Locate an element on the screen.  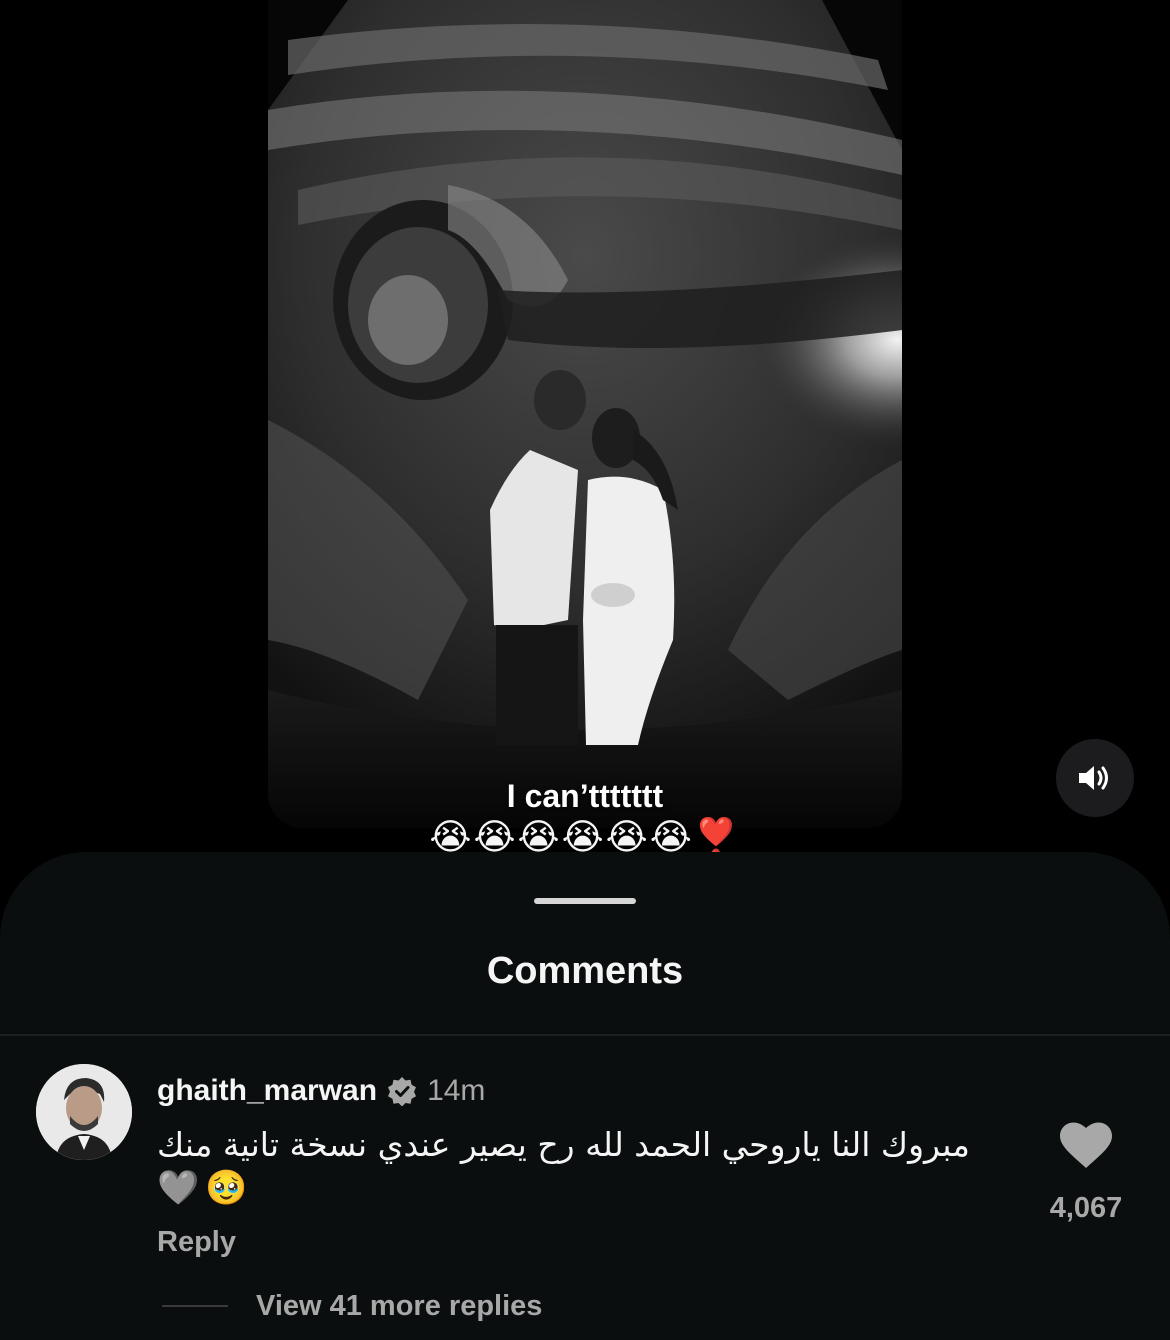
speaker-on-icon is located at coordinates (1093, 778).